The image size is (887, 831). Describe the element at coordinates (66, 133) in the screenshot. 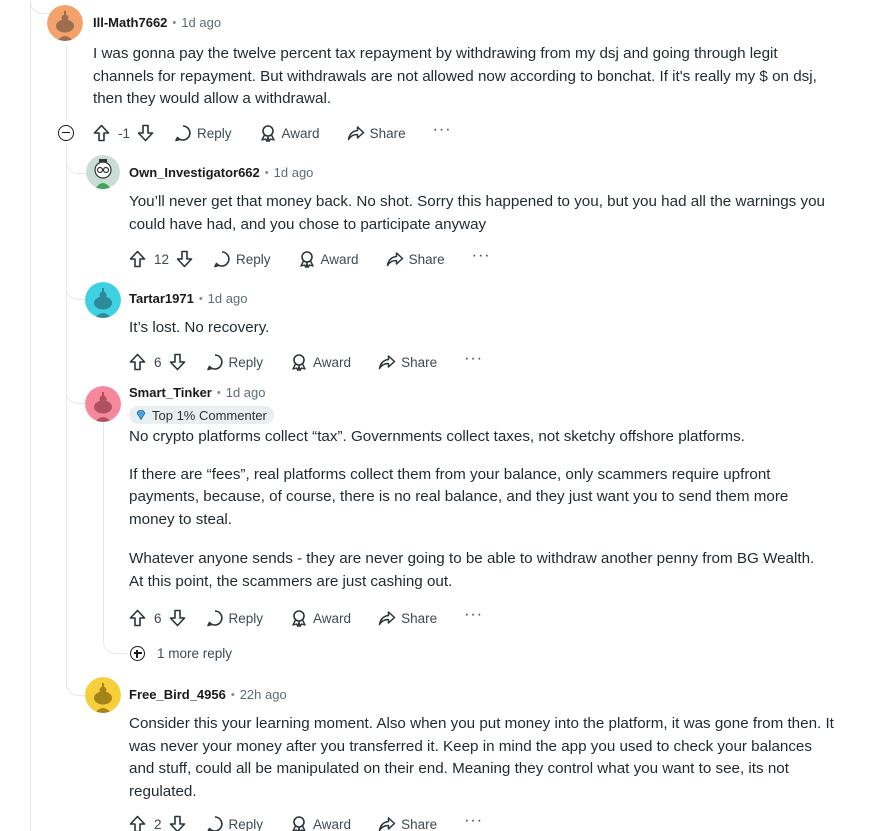

I see `collapse-thread-button` at that location.